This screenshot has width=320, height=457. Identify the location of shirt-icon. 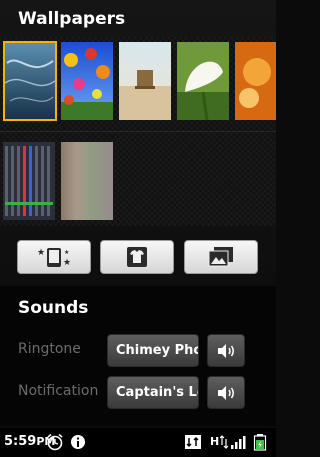
(137, 257).